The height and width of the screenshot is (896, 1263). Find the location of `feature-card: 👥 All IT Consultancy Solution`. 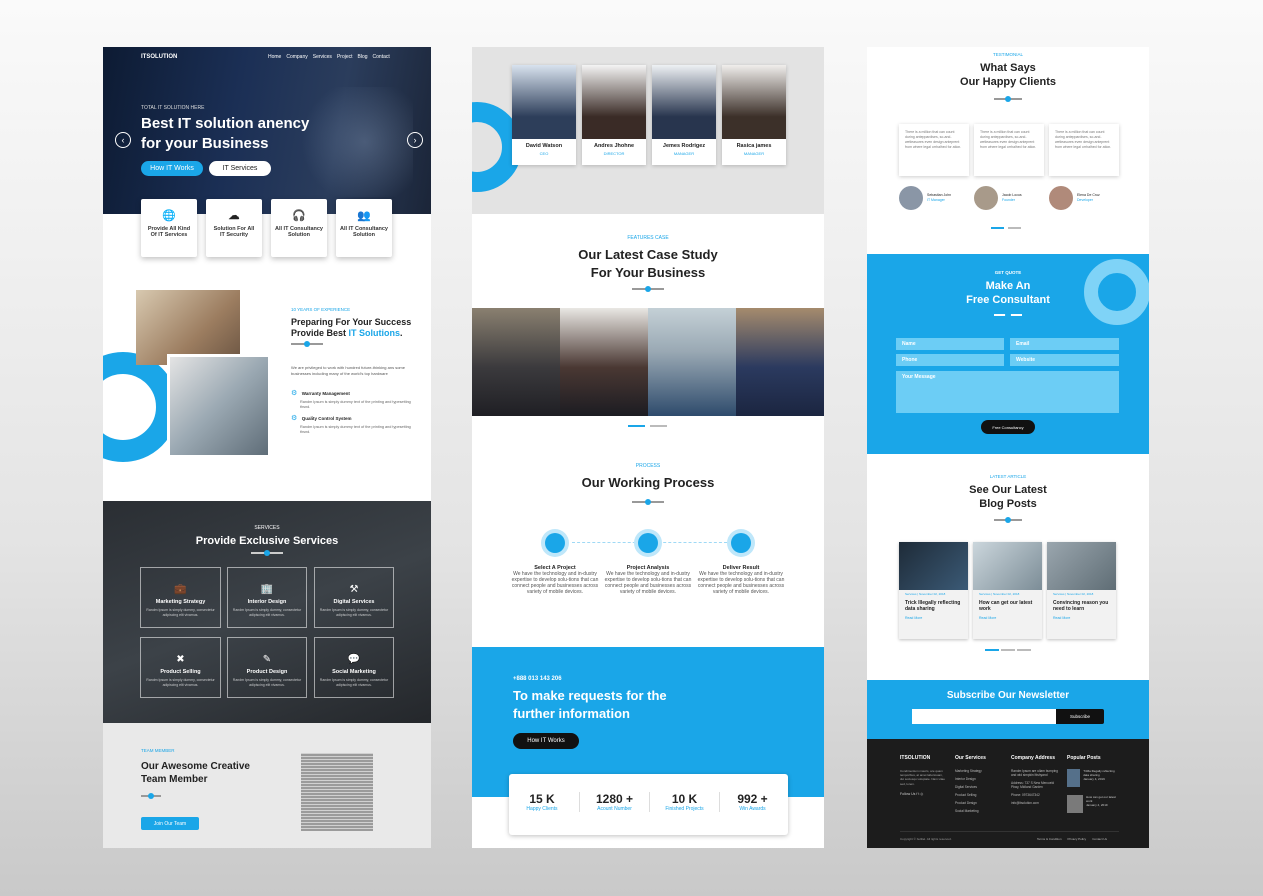

feature-card: 👥 All IT Consultancy Solution is located at coordinates (364, 228).